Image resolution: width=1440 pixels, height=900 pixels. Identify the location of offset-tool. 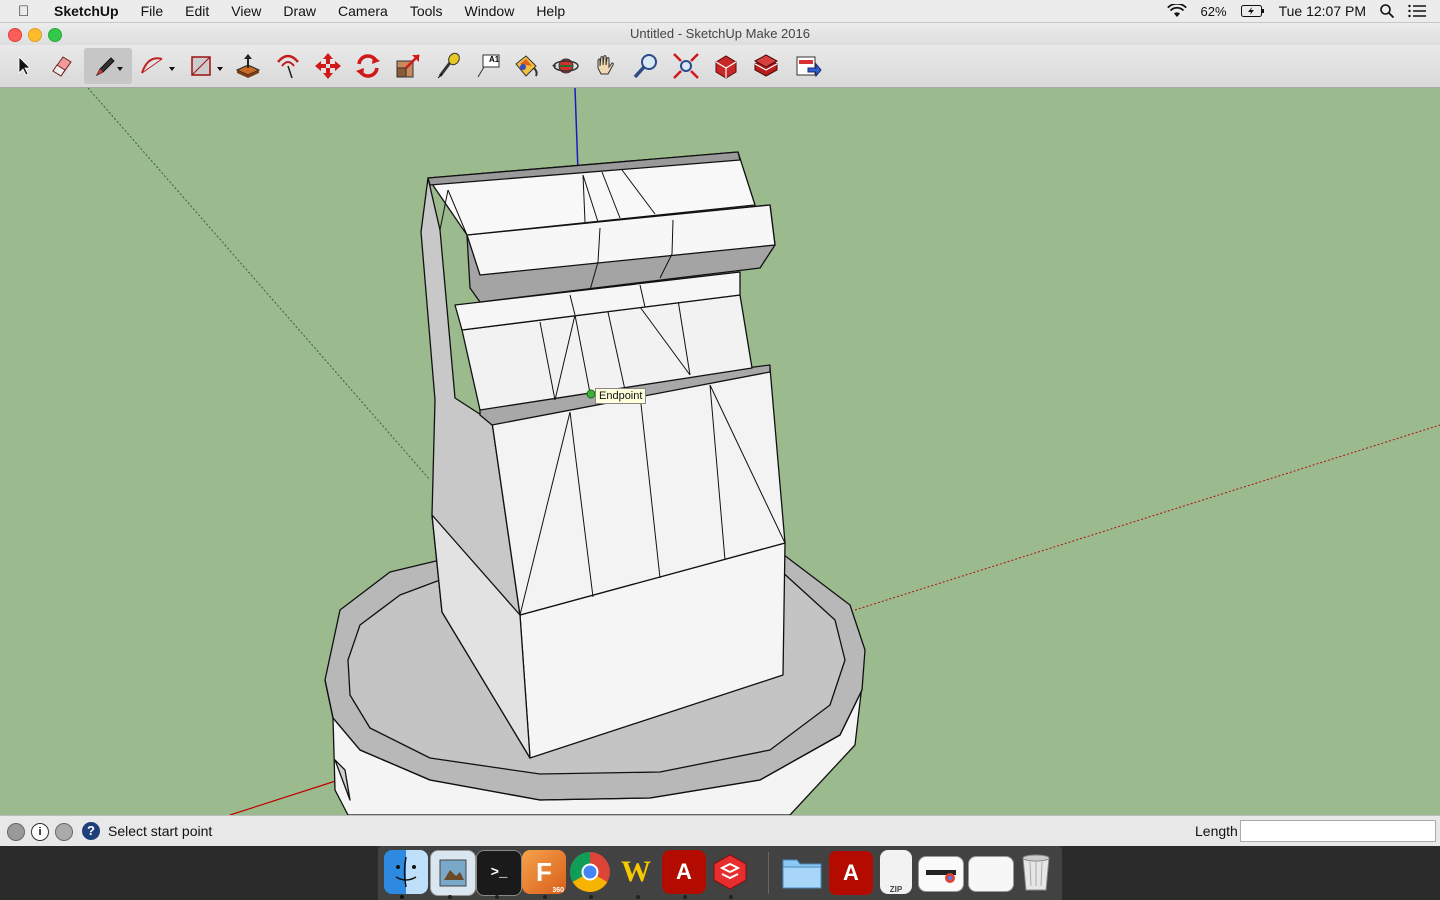
(288, 66).